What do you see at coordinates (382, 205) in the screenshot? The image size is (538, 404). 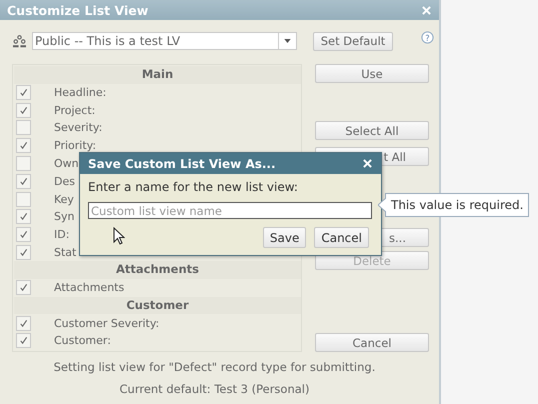 I see `tooltip-pointer-icon` at bounding box center [382, 205].